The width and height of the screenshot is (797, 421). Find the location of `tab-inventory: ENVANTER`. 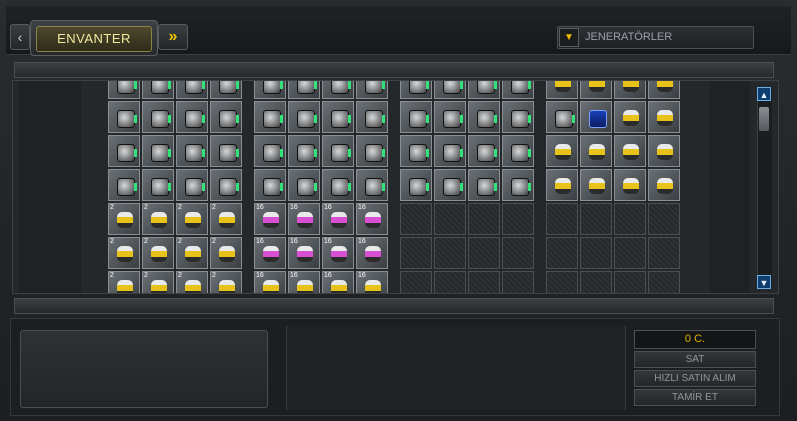

tab-inventory: ENVANTER is located at coordinates (94, 39).